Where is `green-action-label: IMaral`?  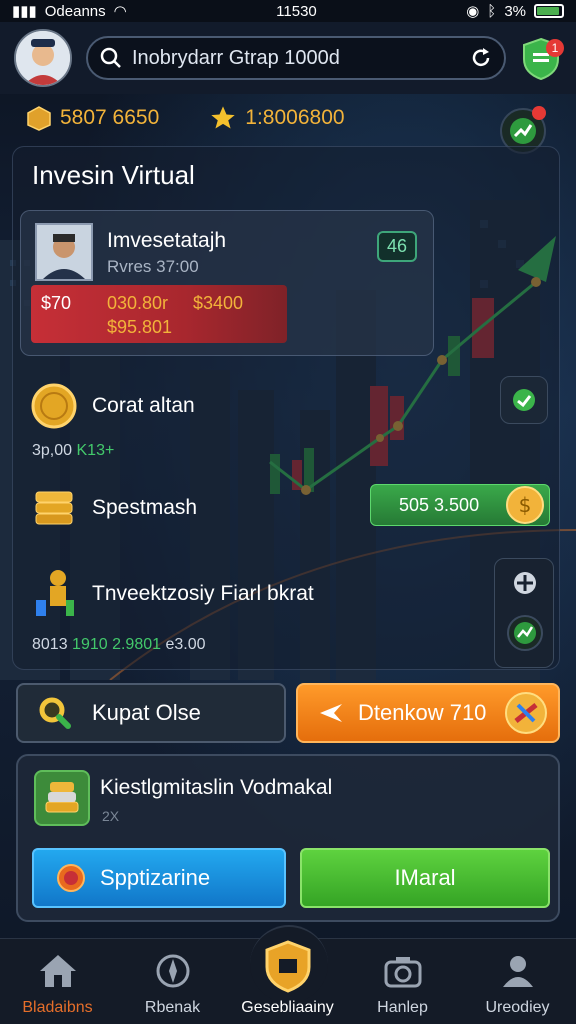 green-action-label: IMaral is located at coordinates (425, 877).